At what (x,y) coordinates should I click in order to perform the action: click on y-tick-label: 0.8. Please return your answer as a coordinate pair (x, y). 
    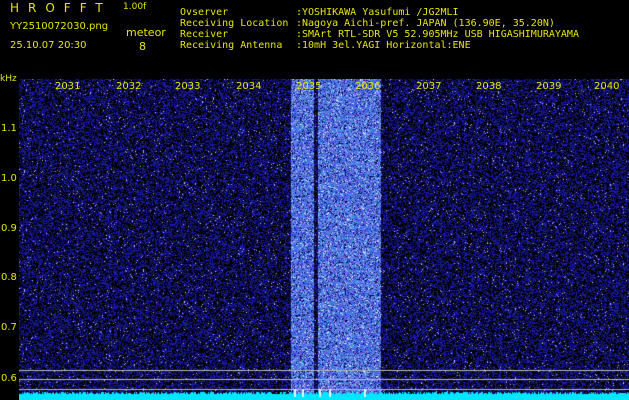
    Looking at the image, I should click on (9, 277).